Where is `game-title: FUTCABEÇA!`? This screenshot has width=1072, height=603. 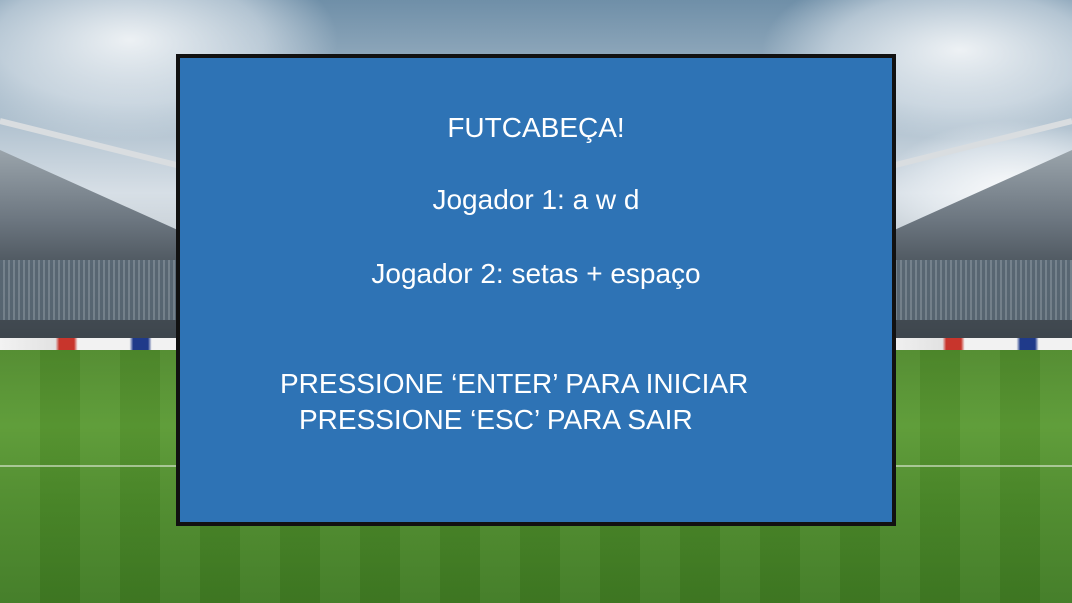 game-title: FUTCABEÇA! is located at coordinates (536, 127).